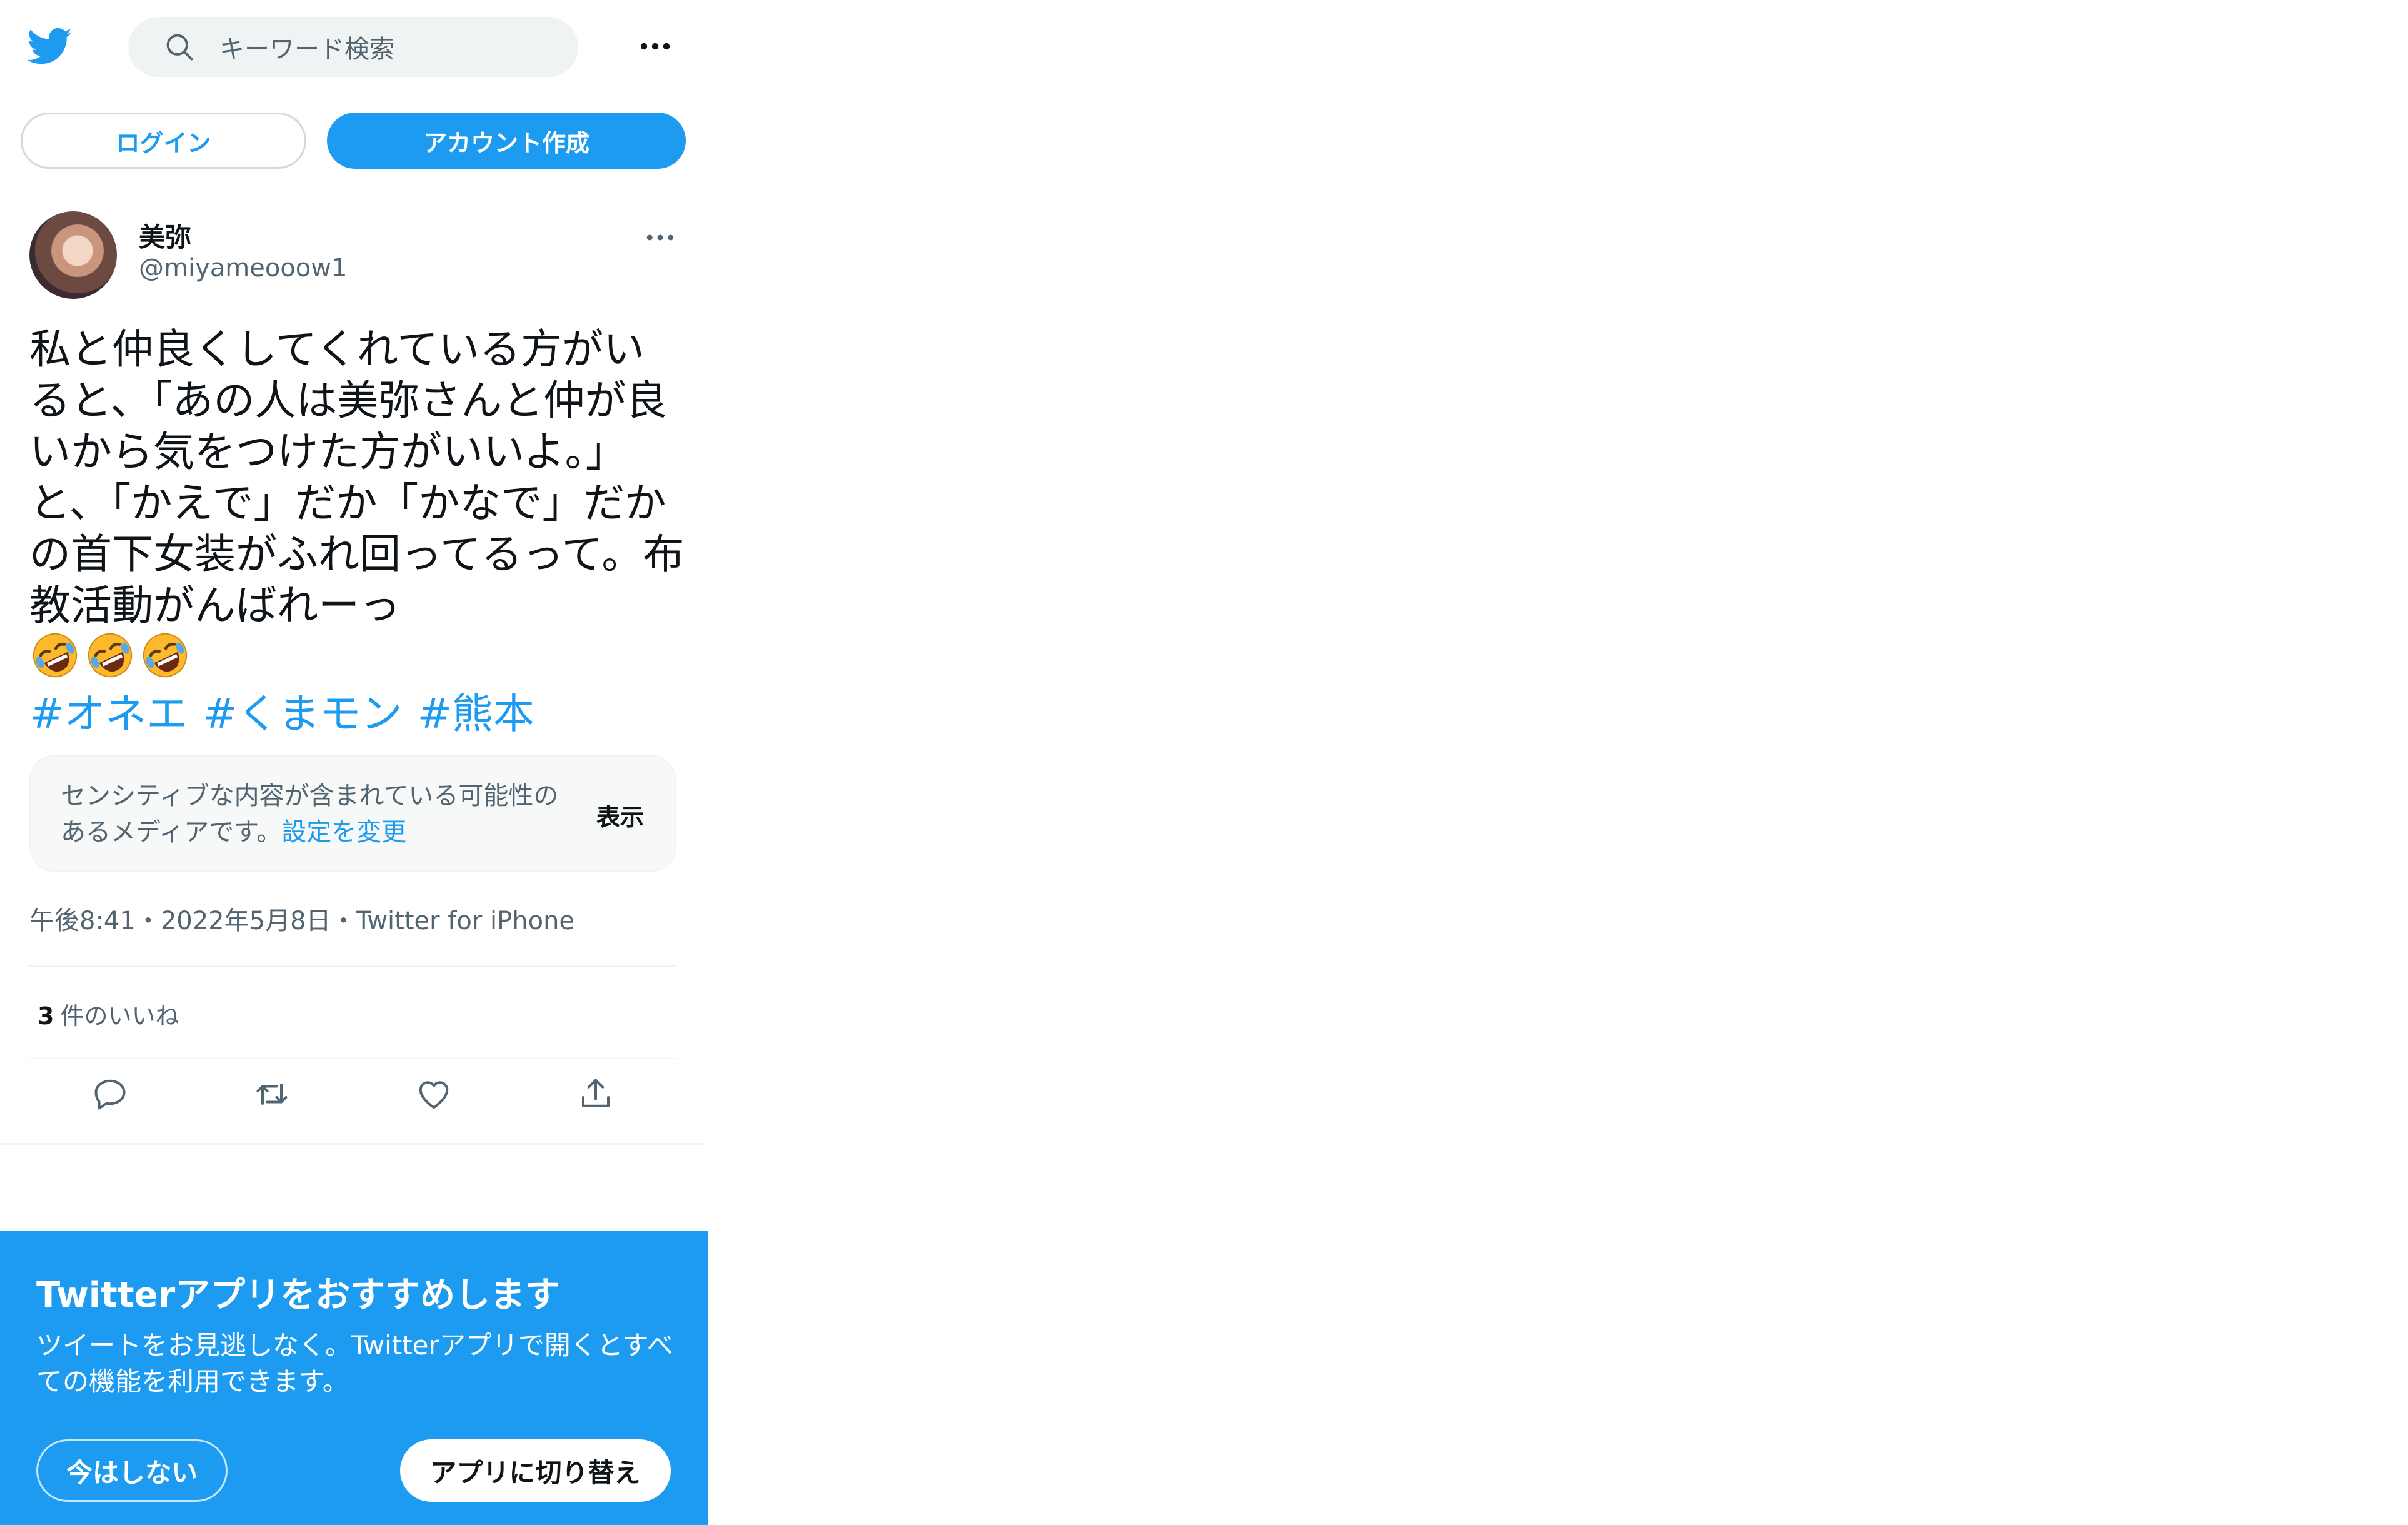 The image size is (2408, 1525). What do you see at coordinates (119, 1016) in the screenshot?
I see `likes-label: 件のいいね` at bounding box center [119, 1016].